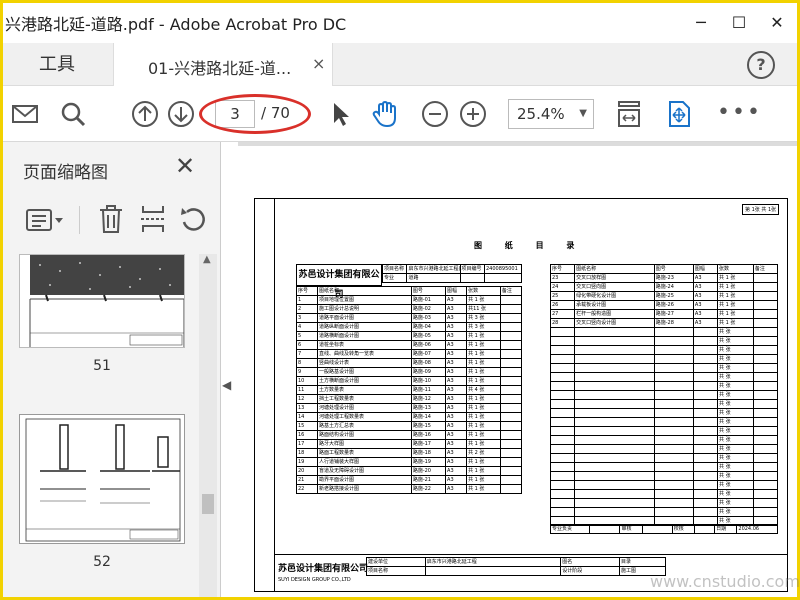 This screenshot has width=800, height=600. I want to click on minimize-button: ─, so click(701, 23).